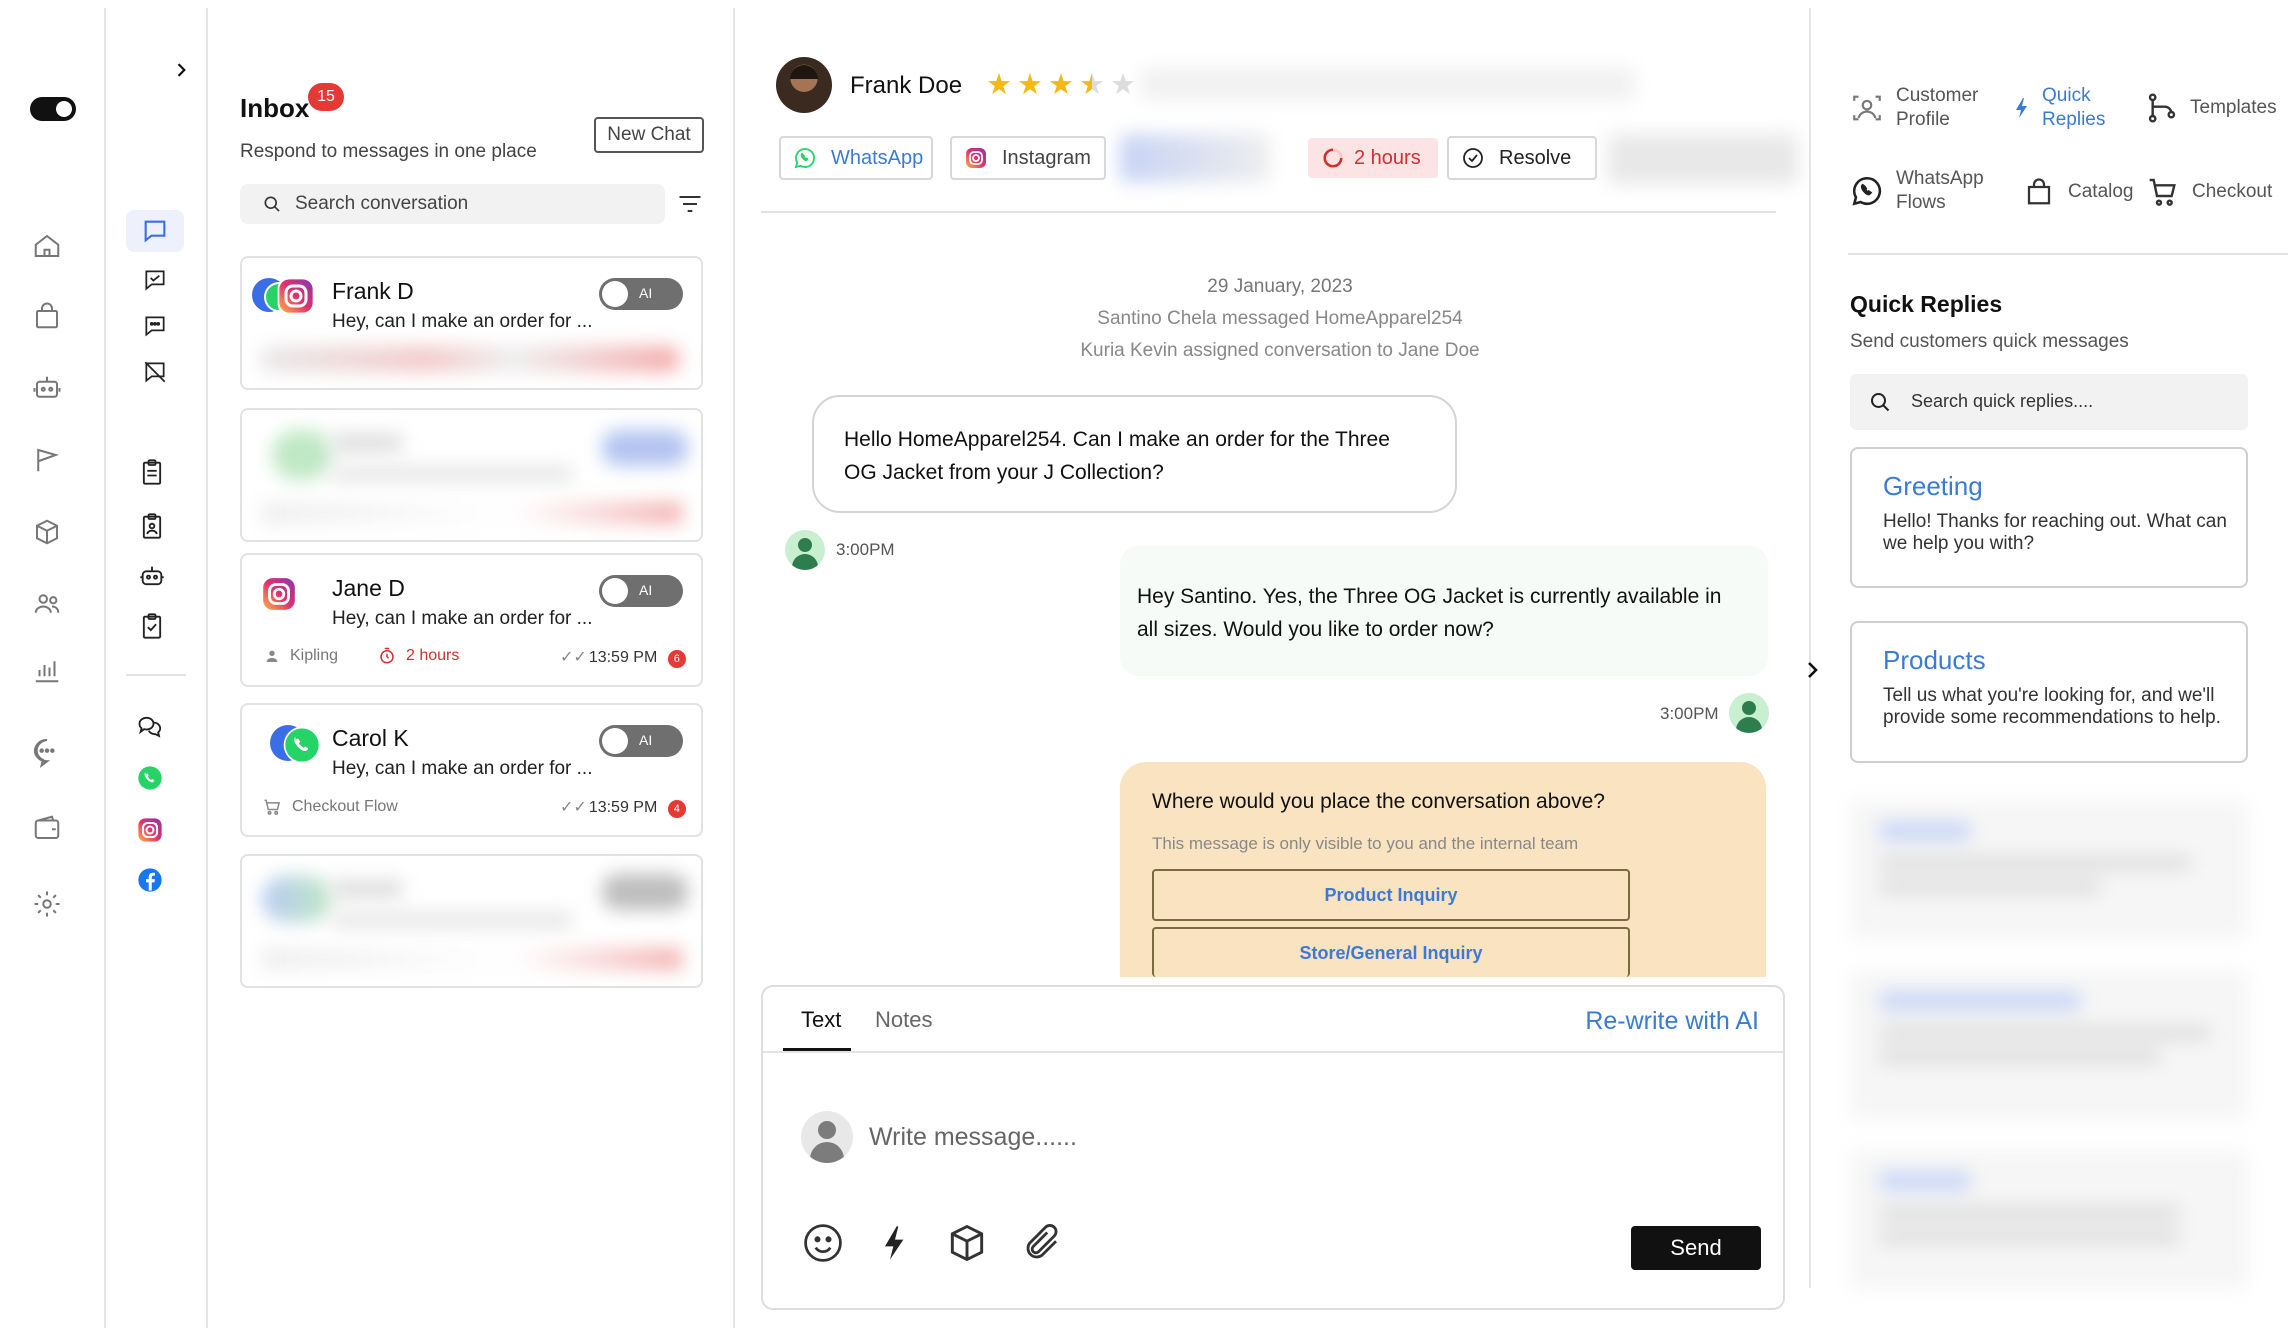 Image resolution: width=2291 pixels, height=1333 pixels. I want to click on contact-name: Frank D, so click(373, 291).